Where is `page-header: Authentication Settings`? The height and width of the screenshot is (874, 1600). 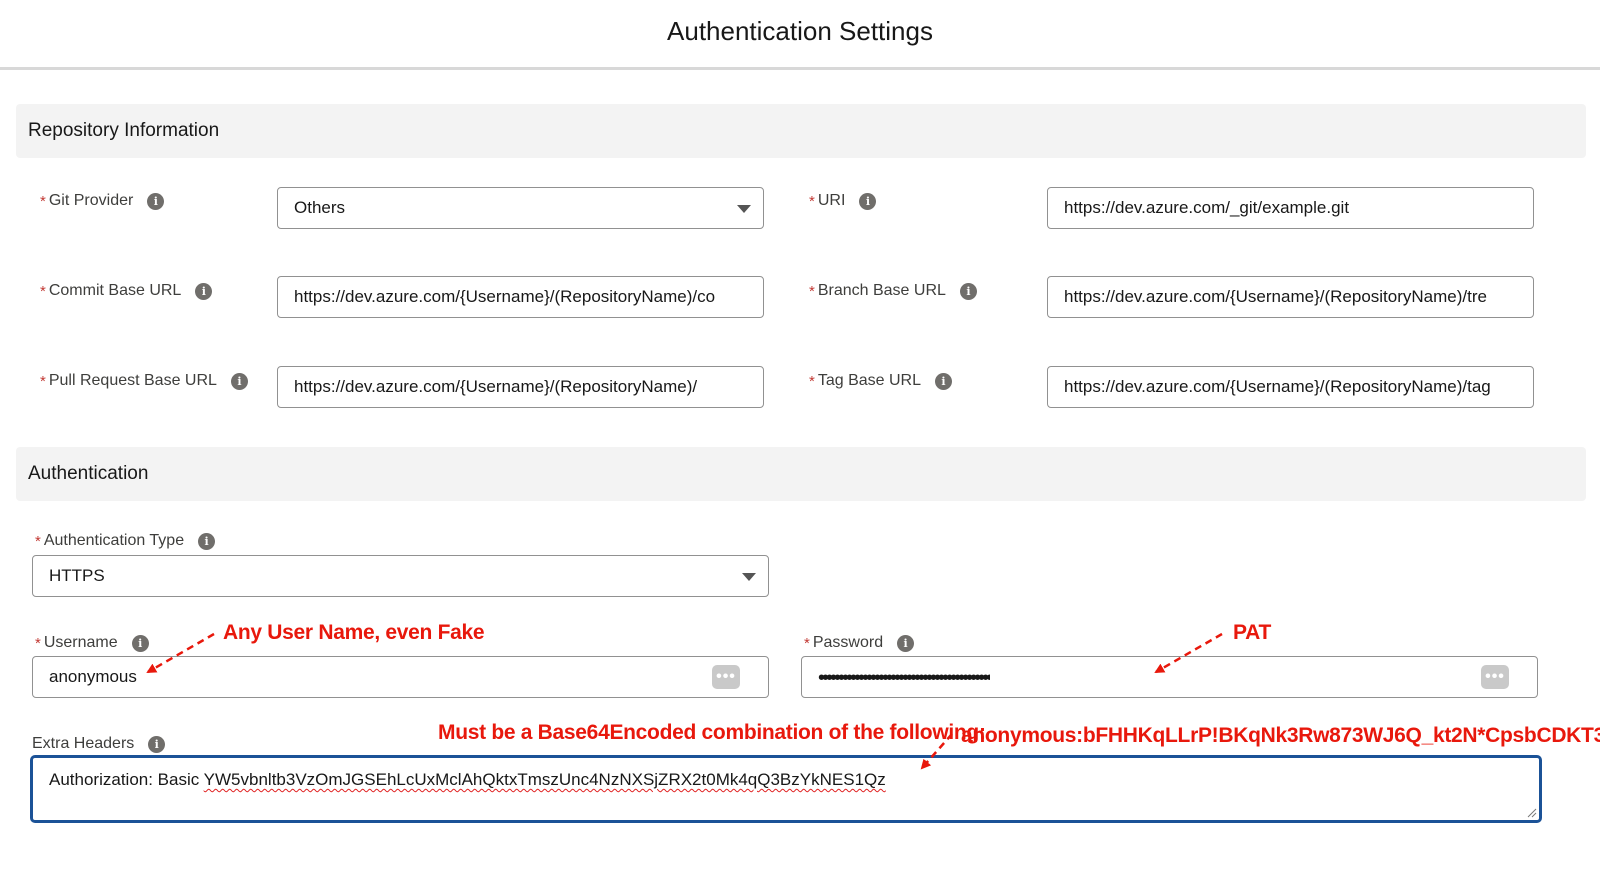 page-header: Authentication Settings is located at coordinates (800, 35).